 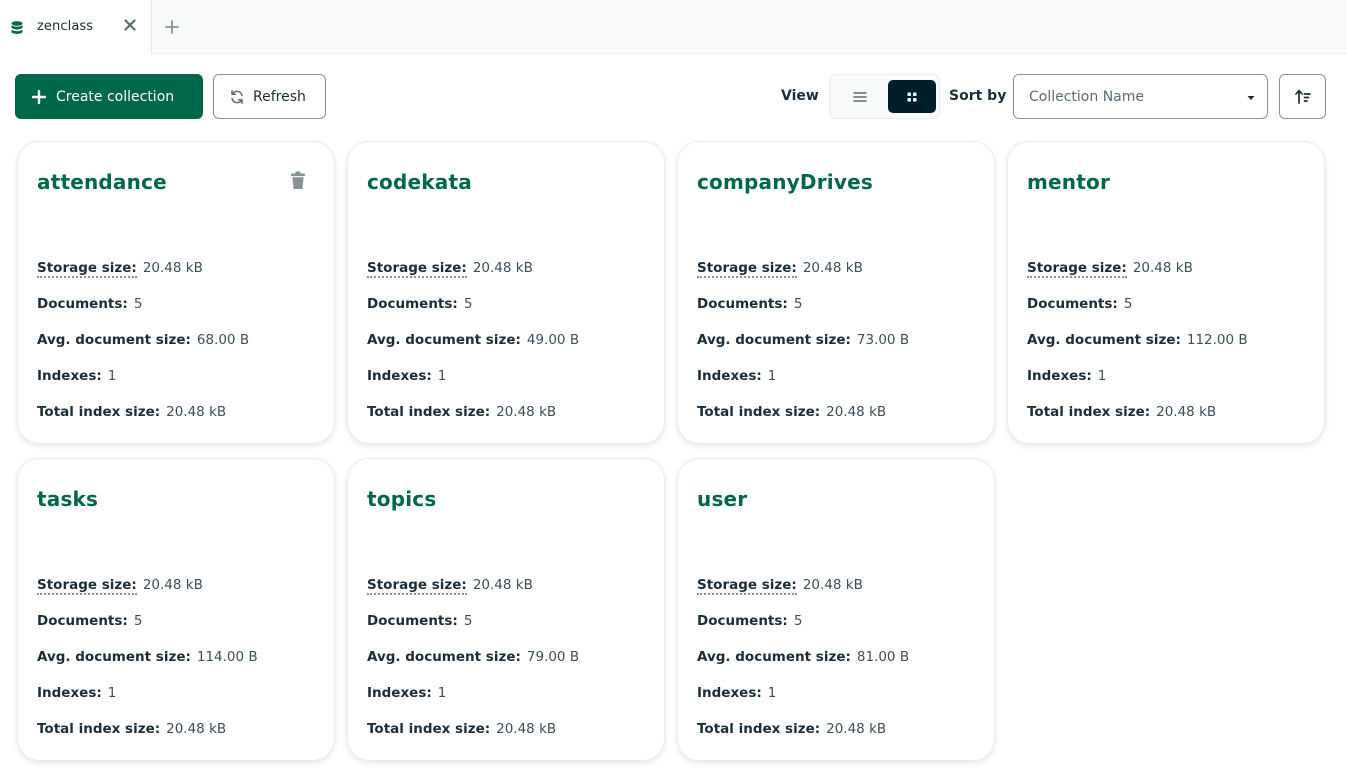 I want to click on tab-zenclass: zenclass, so click(x=76, y=27).